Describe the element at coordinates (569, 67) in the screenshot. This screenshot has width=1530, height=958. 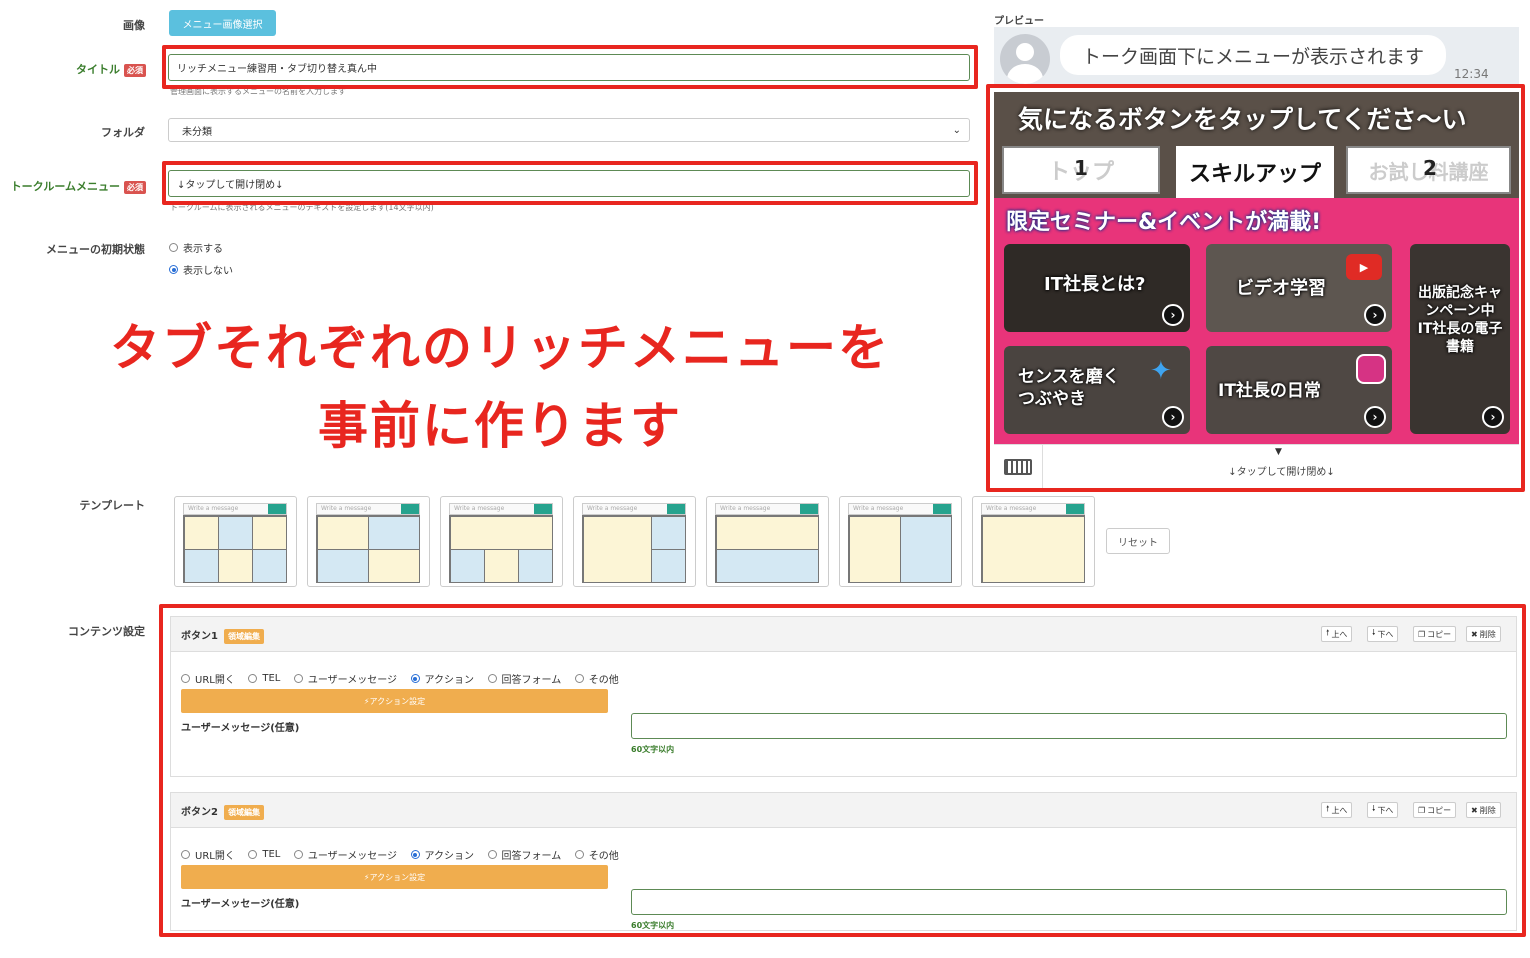
I see `title-input: リッチメニュー練習用・タブ切り替え真ん中` at that location.